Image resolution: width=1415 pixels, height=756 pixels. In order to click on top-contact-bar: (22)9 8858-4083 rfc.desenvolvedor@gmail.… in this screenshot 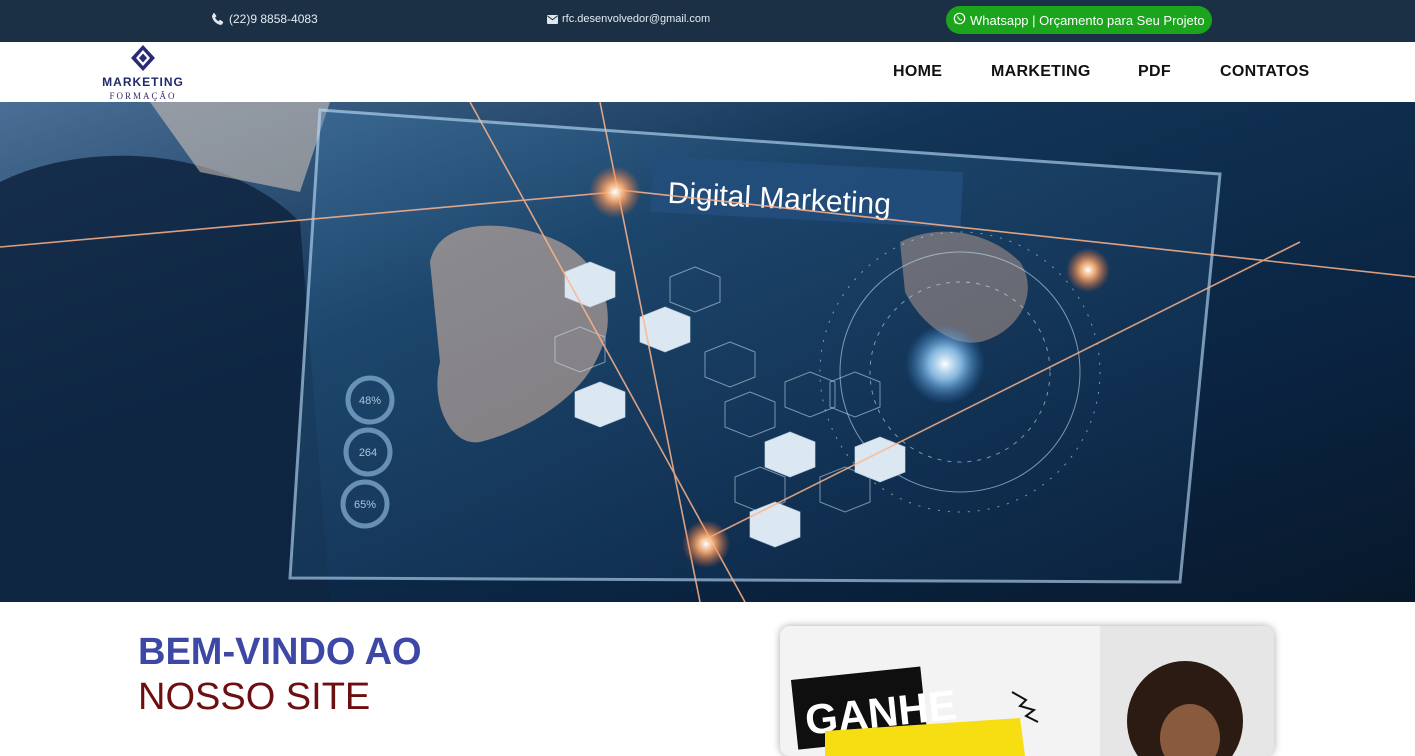, I will do `click(707, 21)`.